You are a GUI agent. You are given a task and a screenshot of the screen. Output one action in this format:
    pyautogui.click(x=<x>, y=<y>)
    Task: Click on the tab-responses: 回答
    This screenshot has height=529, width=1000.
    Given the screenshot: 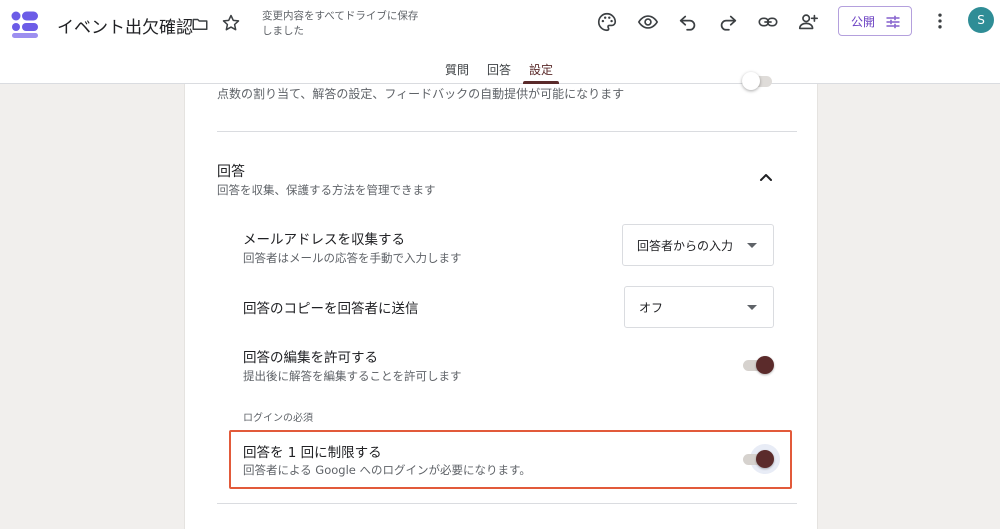 What is the action you would take?
    pyautogui.click(x=499, y=70)
    